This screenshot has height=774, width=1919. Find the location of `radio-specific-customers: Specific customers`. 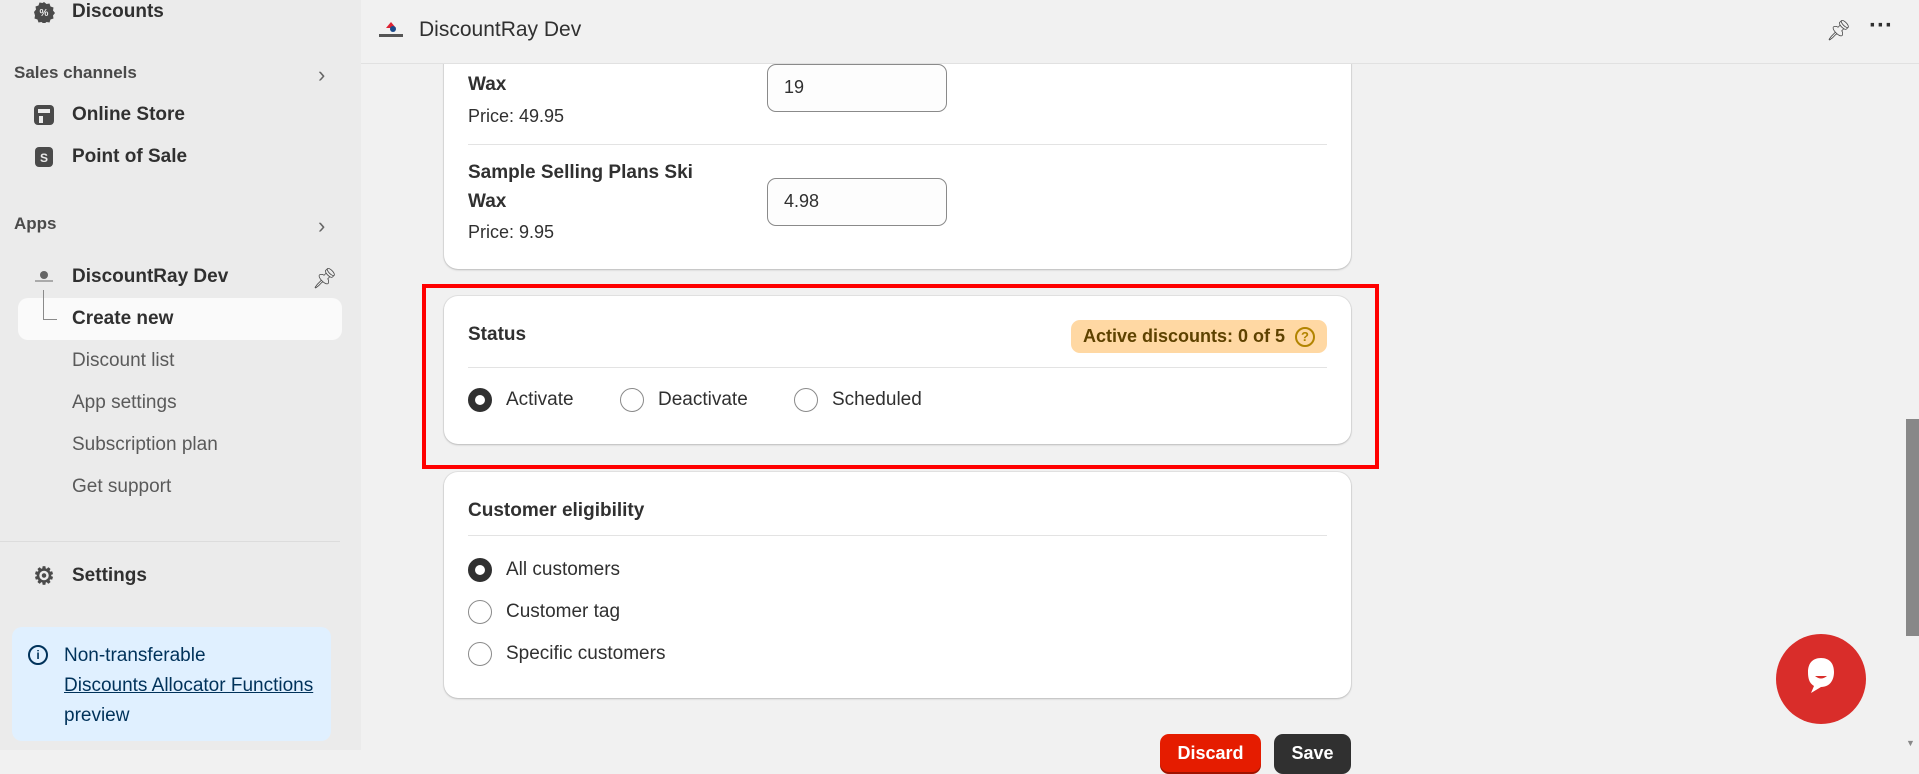

radio-specific-customers: Specific customers is located at coordinates (566, 654).